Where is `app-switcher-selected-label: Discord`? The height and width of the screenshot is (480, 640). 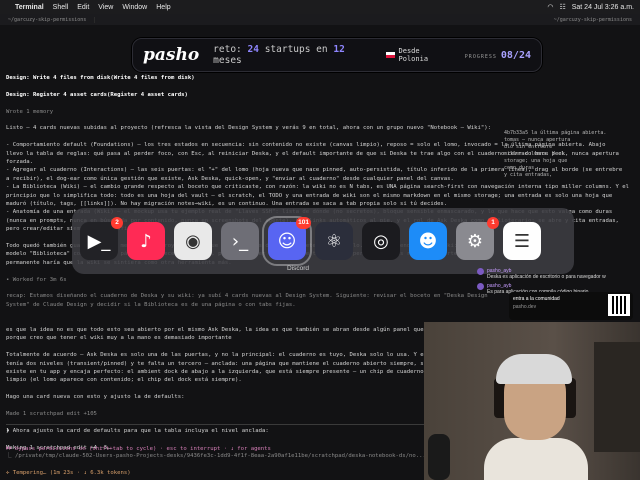 app-switcher-selected-label: Discord is located at coordinates (298, 268).